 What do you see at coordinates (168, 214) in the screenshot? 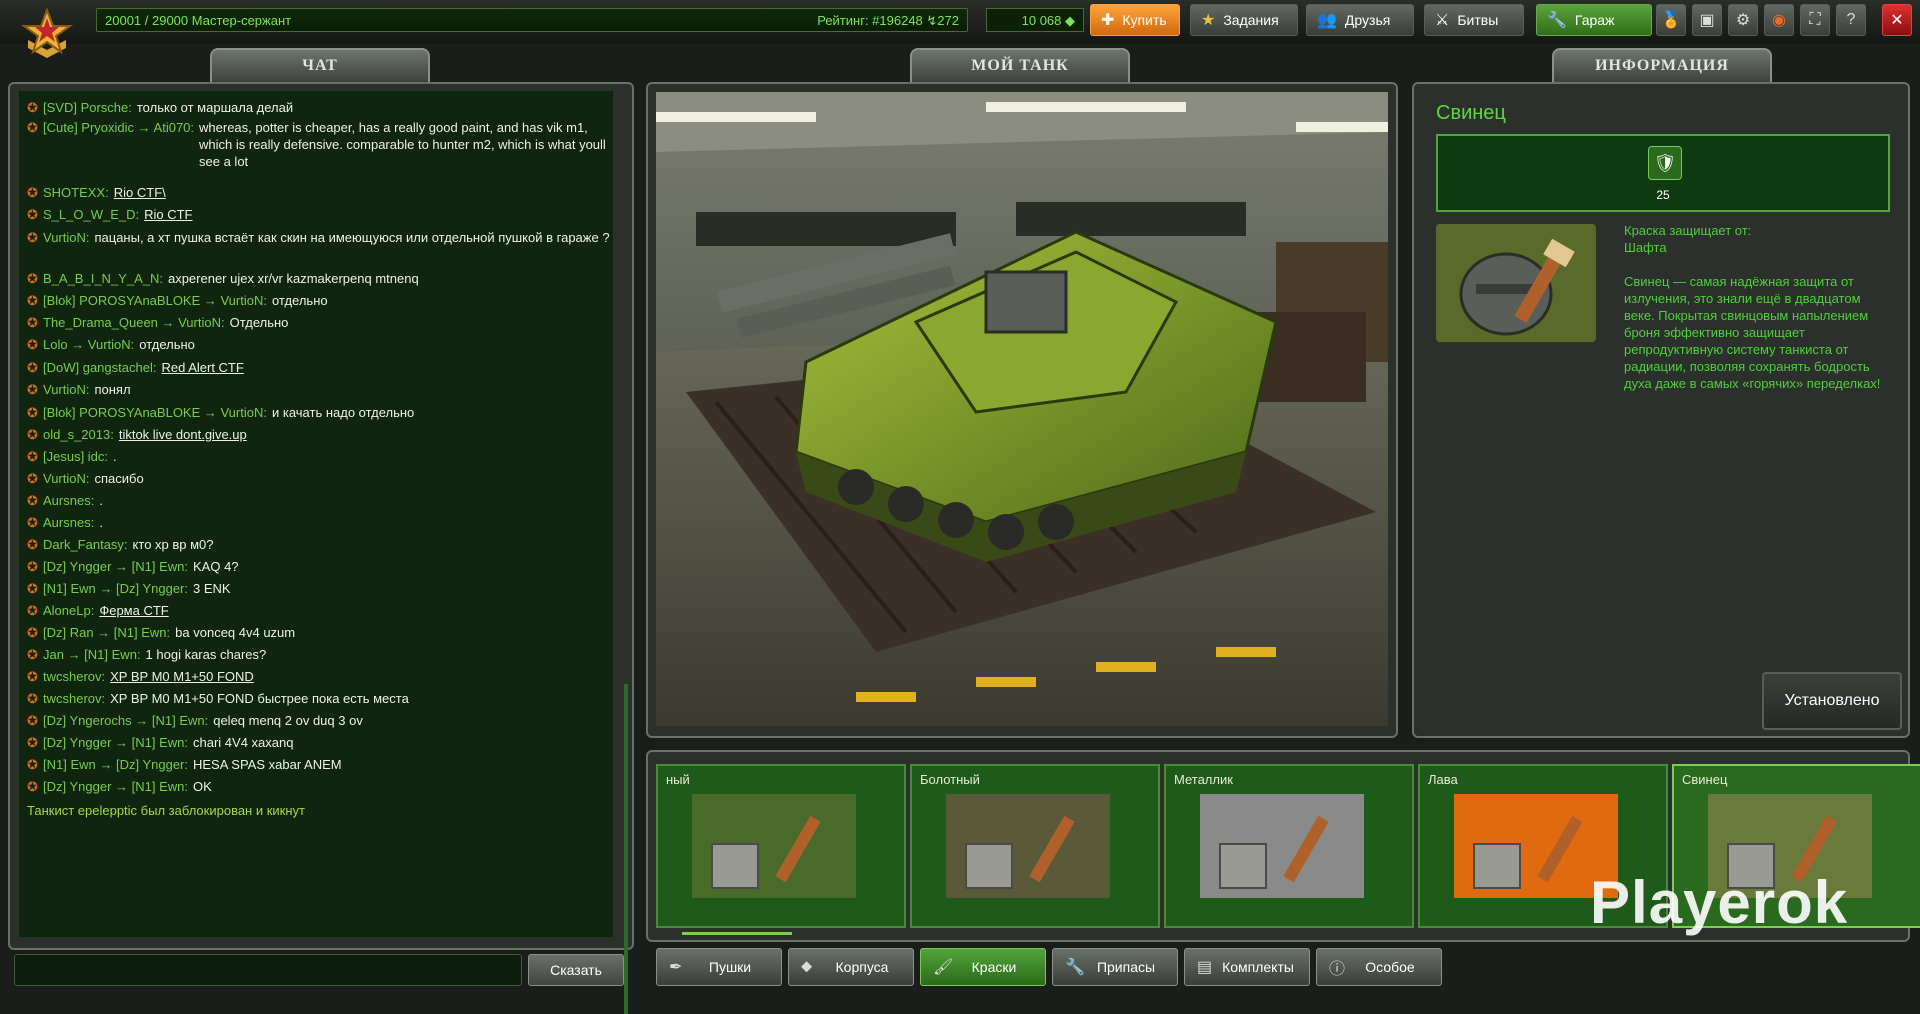
I see `chat-text: Rio CTF` at bounding box center [168, 214].